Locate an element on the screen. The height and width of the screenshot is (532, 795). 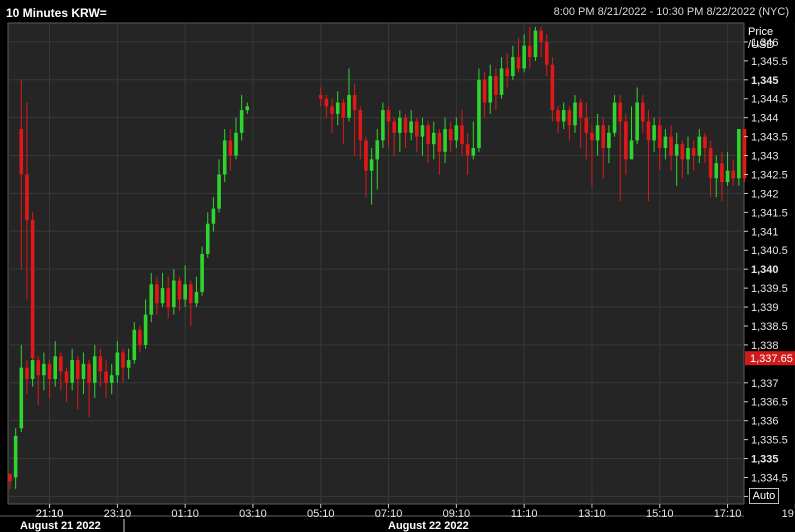
x-tick-label: 15:10 is located at coordinates (660, 514).